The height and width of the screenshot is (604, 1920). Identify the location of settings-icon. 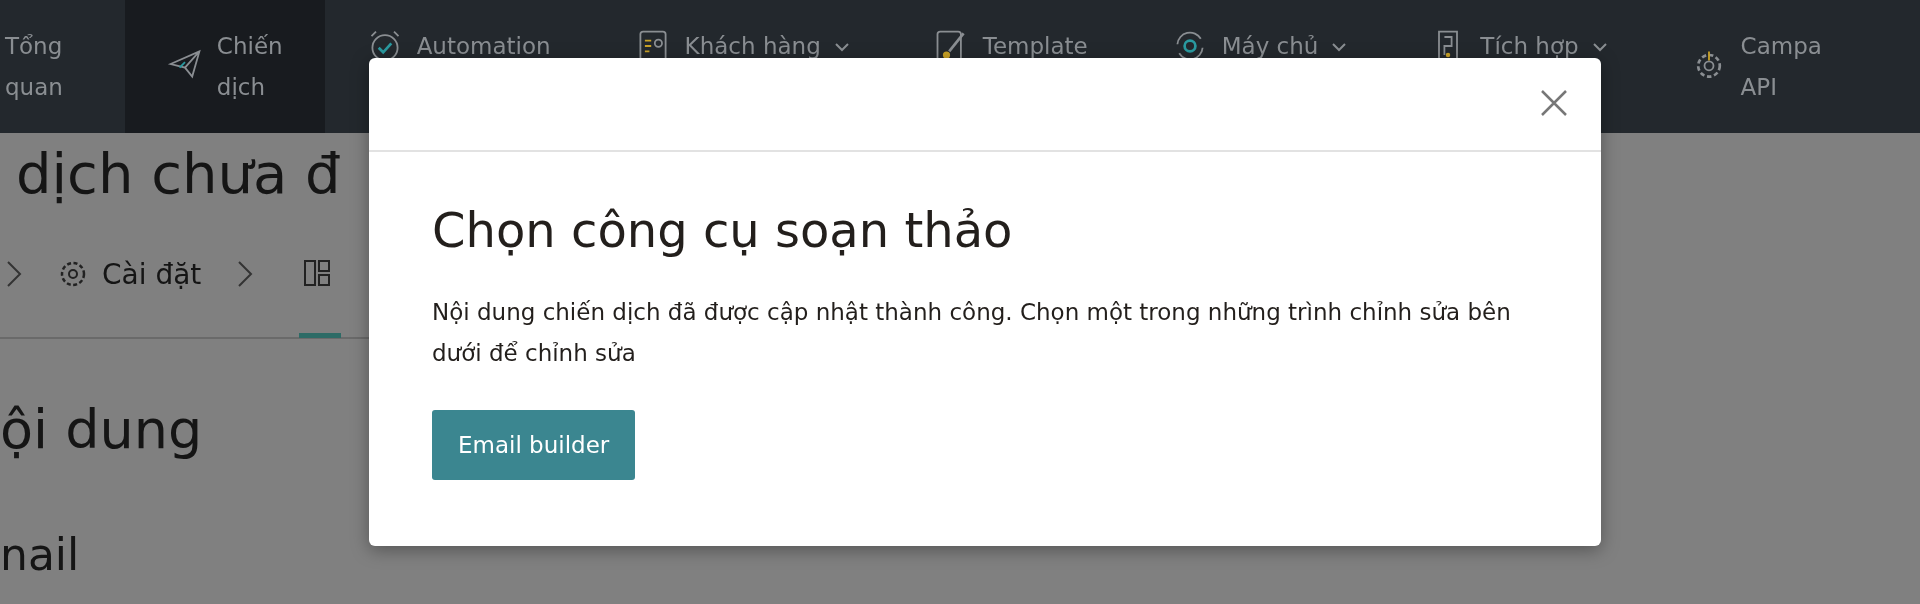
(73, 274).